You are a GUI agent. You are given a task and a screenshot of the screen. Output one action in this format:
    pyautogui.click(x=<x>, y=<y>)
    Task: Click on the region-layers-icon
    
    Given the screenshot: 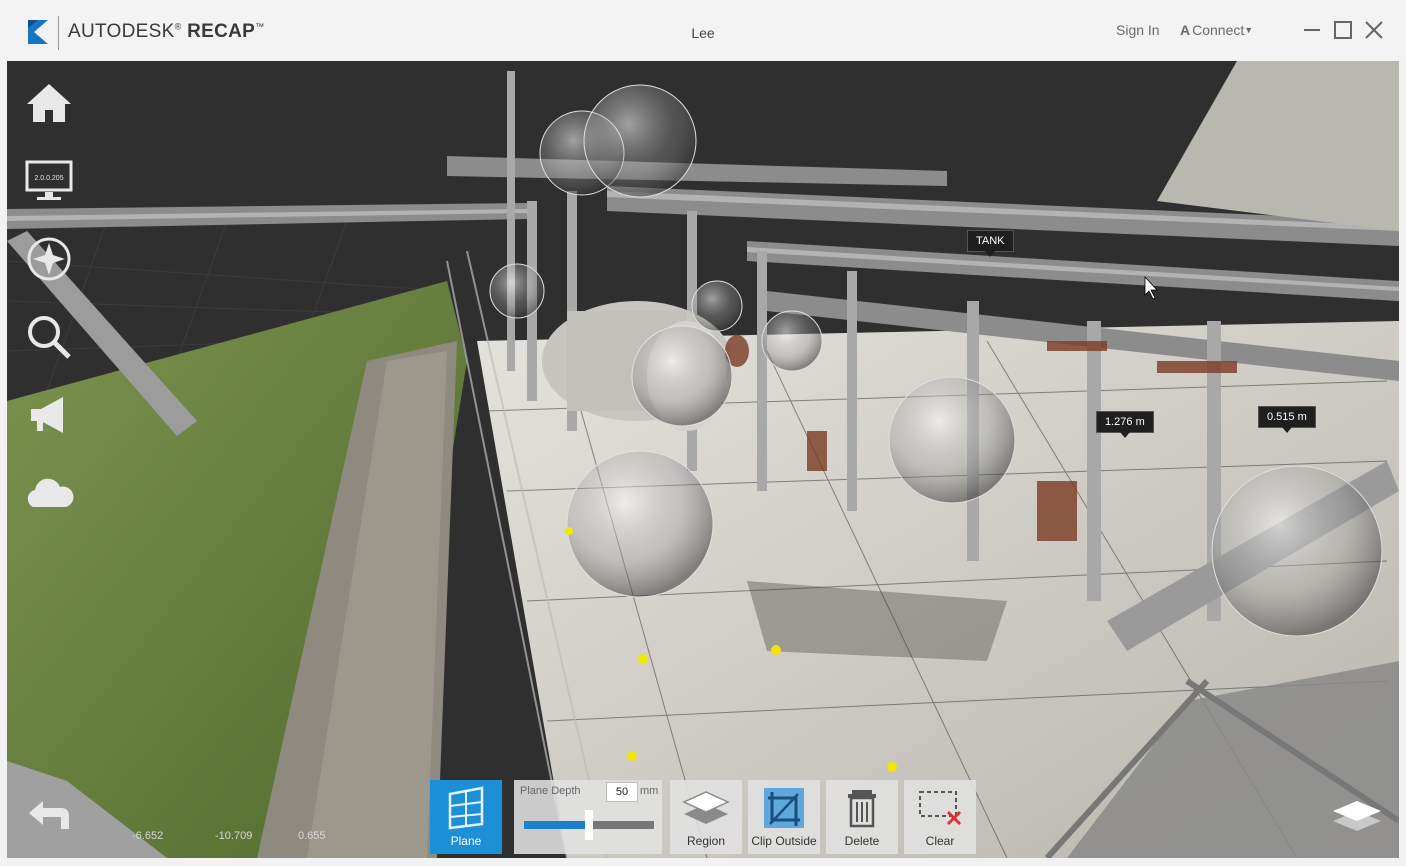 What is the action you would take?
    pyautogui.click(x=706, y=807)
    